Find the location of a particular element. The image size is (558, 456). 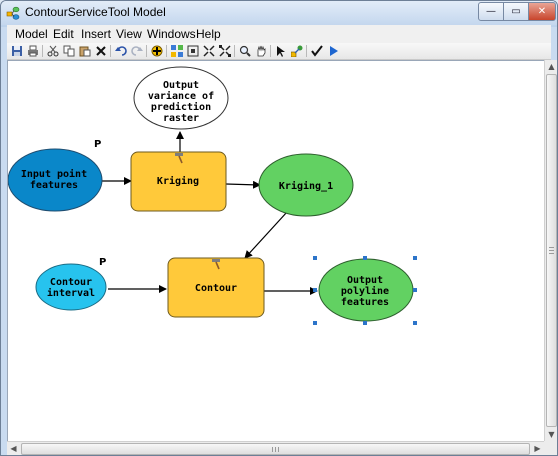

connector-kriging-to-kriging1 is located at coordinates (243, 184).